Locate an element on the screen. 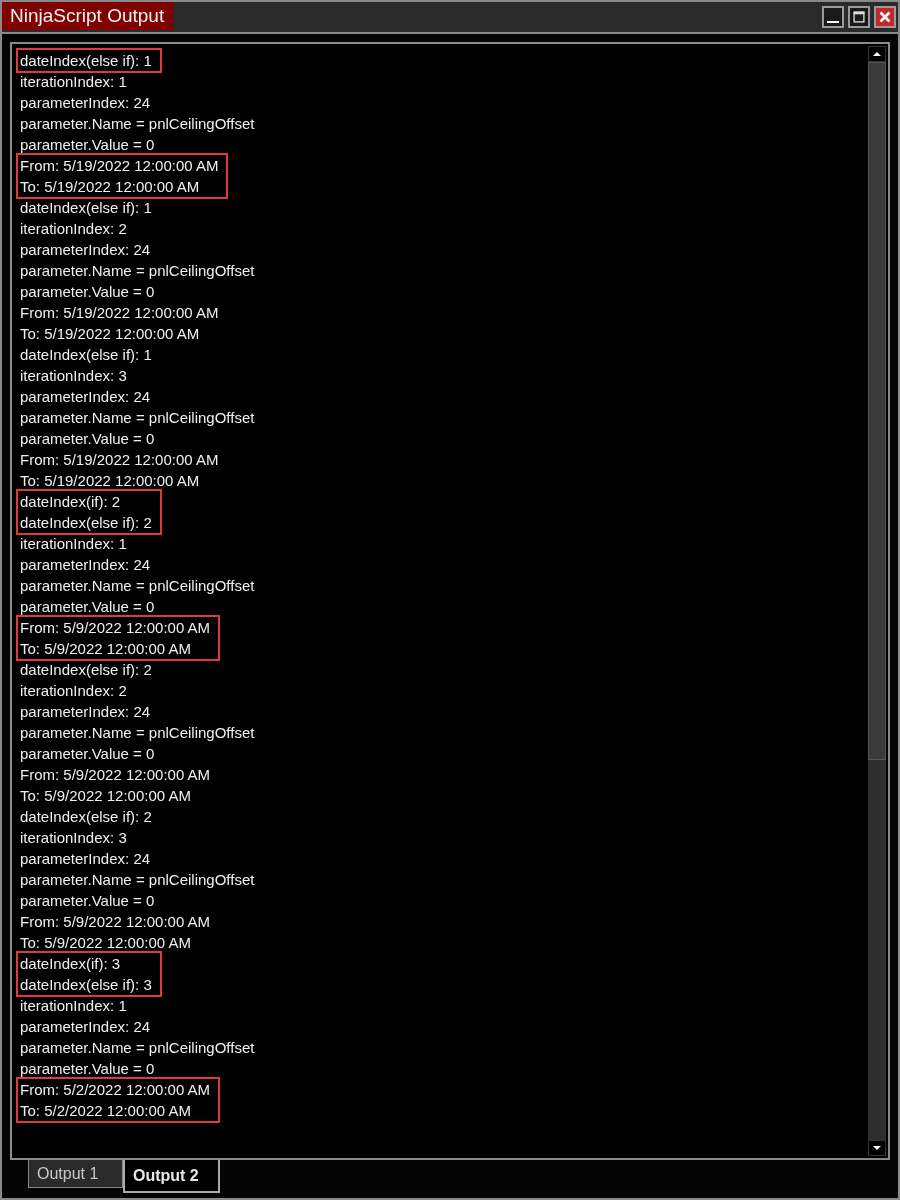 This screenshot has height=1200, width=900. minimize-icon is located at coordinates (833, 21).